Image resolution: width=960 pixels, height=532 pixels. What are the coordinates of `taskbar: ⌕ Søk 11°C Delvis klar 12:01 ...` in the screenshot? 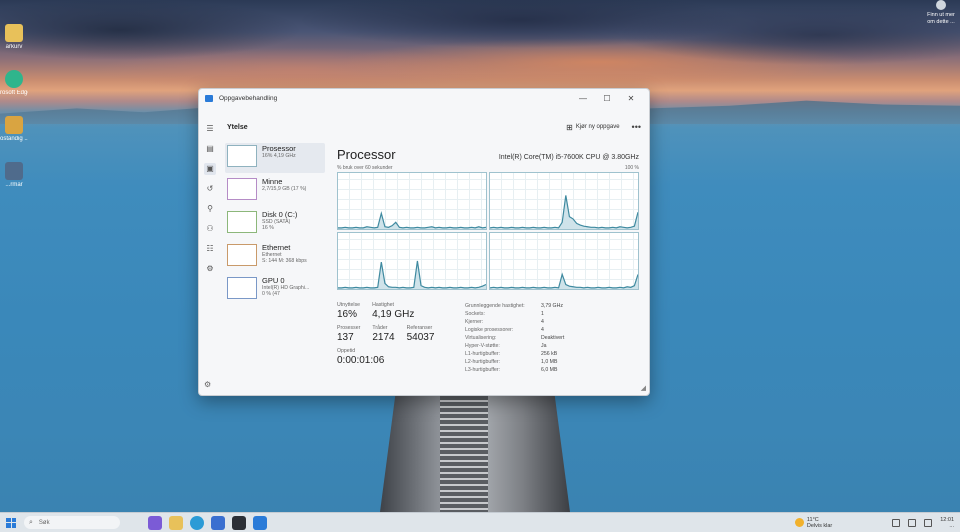 It's located at (480, 522).